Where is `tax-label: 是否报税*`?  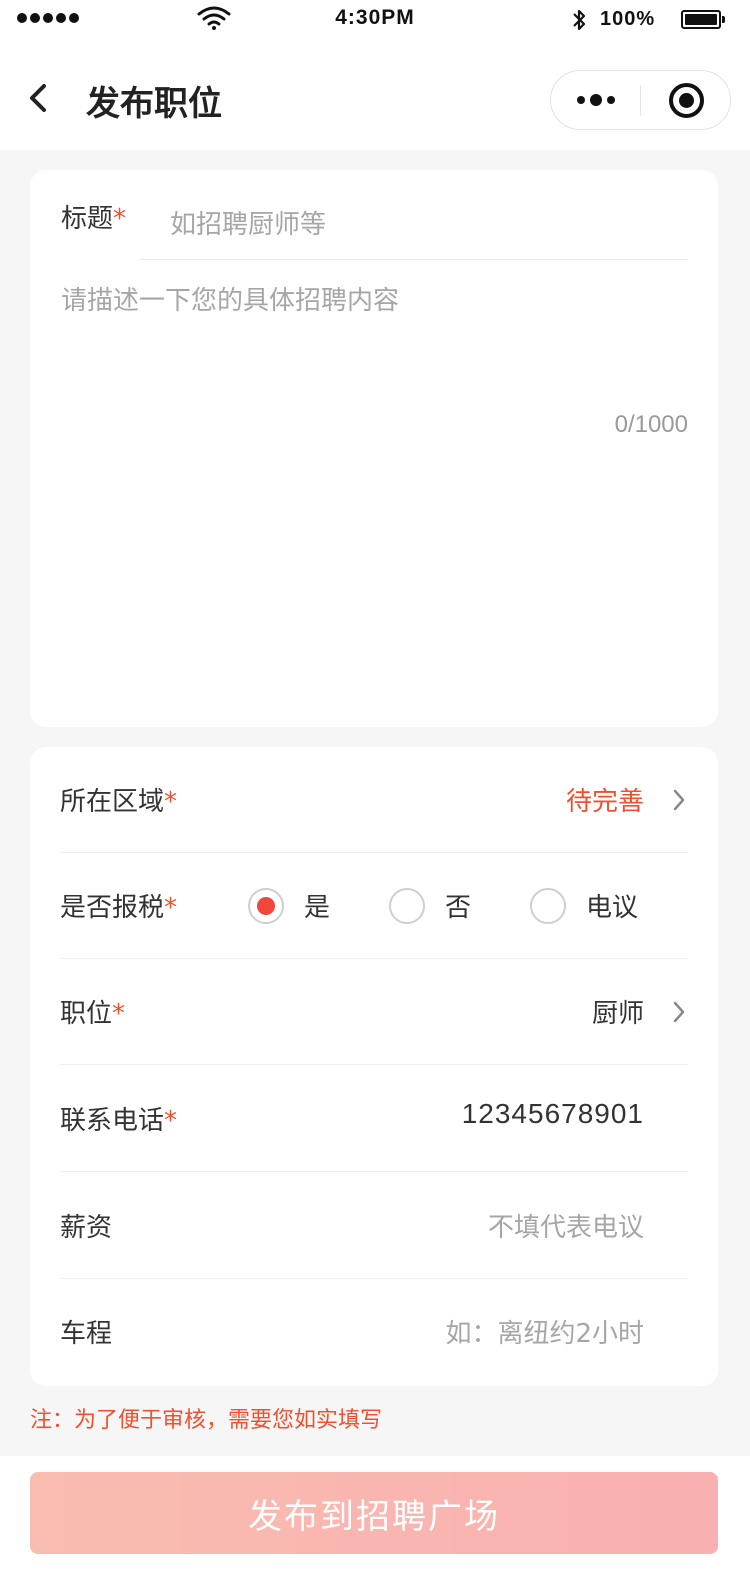 tax-label: 是否报税* is located at coordinates (118, 905).